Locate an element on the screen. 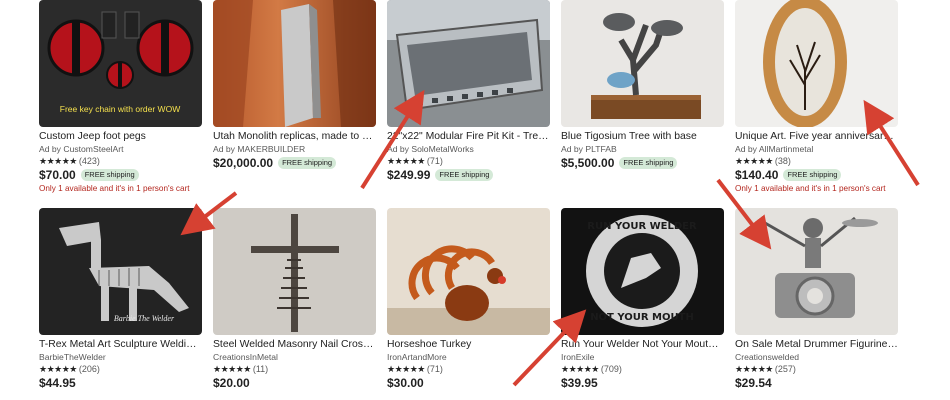 The width and height of the screenshot is (950, 400). metal-tree-icon is located at coordinates (642, 63).